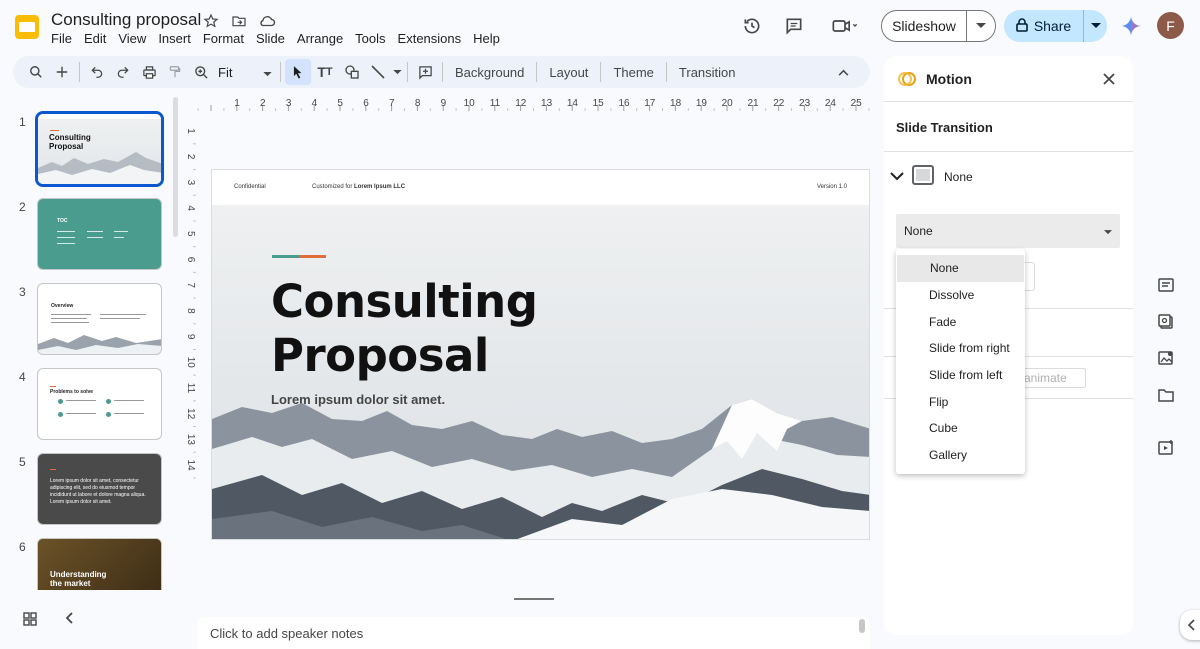  I want to click on section-title: Slide Transition, so click(944, 127).